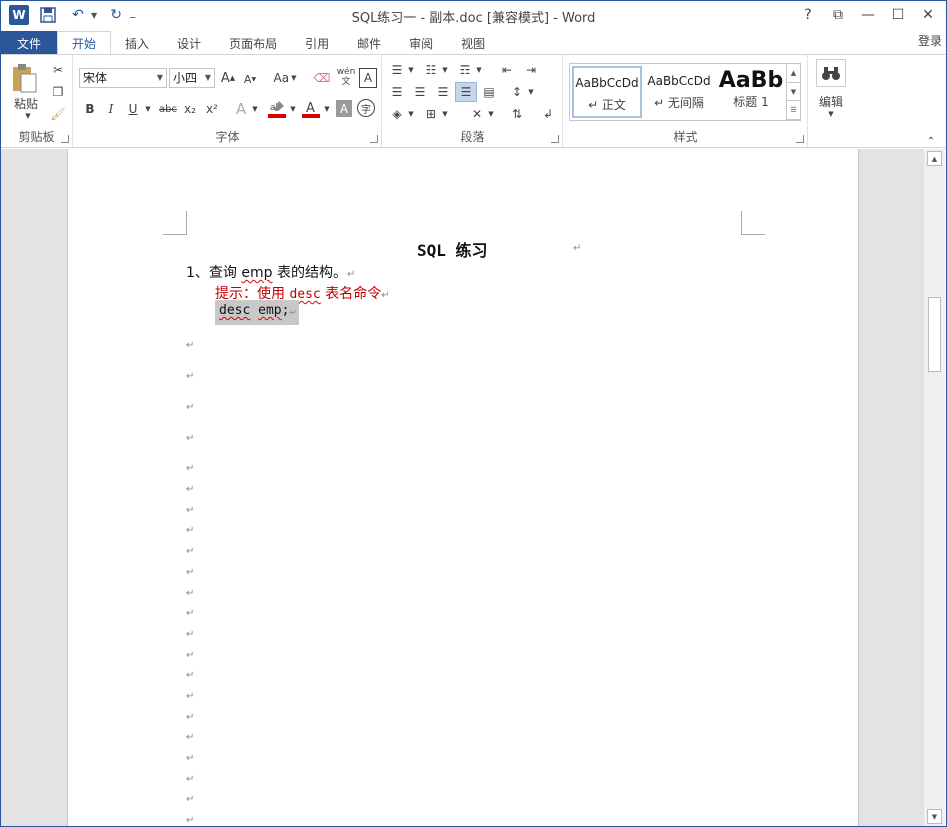 The width and height of the screenshot is (947, 827). I want to click on phonetic-guide-icon: wén 文, so click(346, 77).